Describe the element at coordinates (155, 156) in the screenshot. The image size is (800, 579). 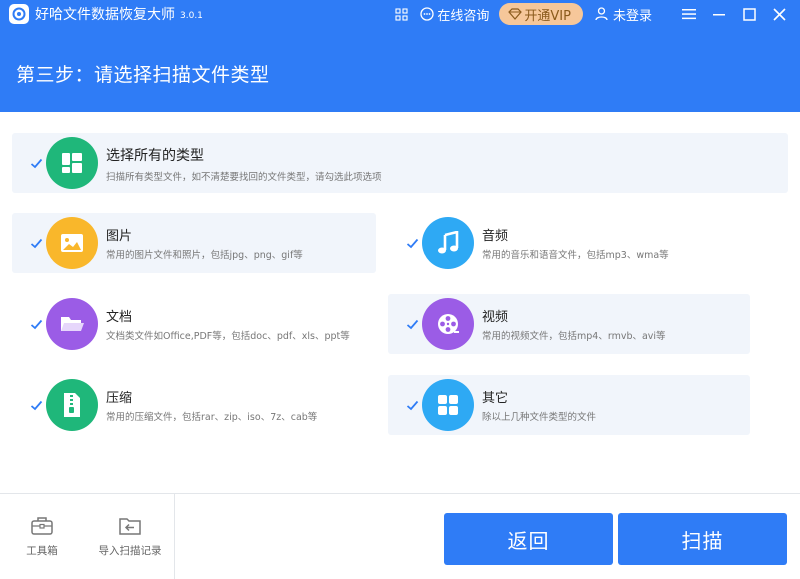
I see `all-types-title: 选择所有的类型` at that location.